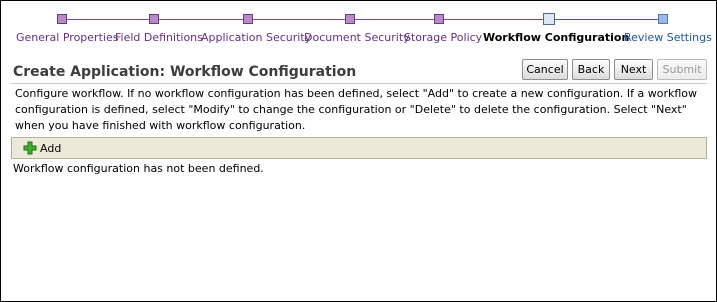 Image resolution: width=717 pixels, height=302 pixels. I want to click on train-stop-application-security, so click(248, 19).